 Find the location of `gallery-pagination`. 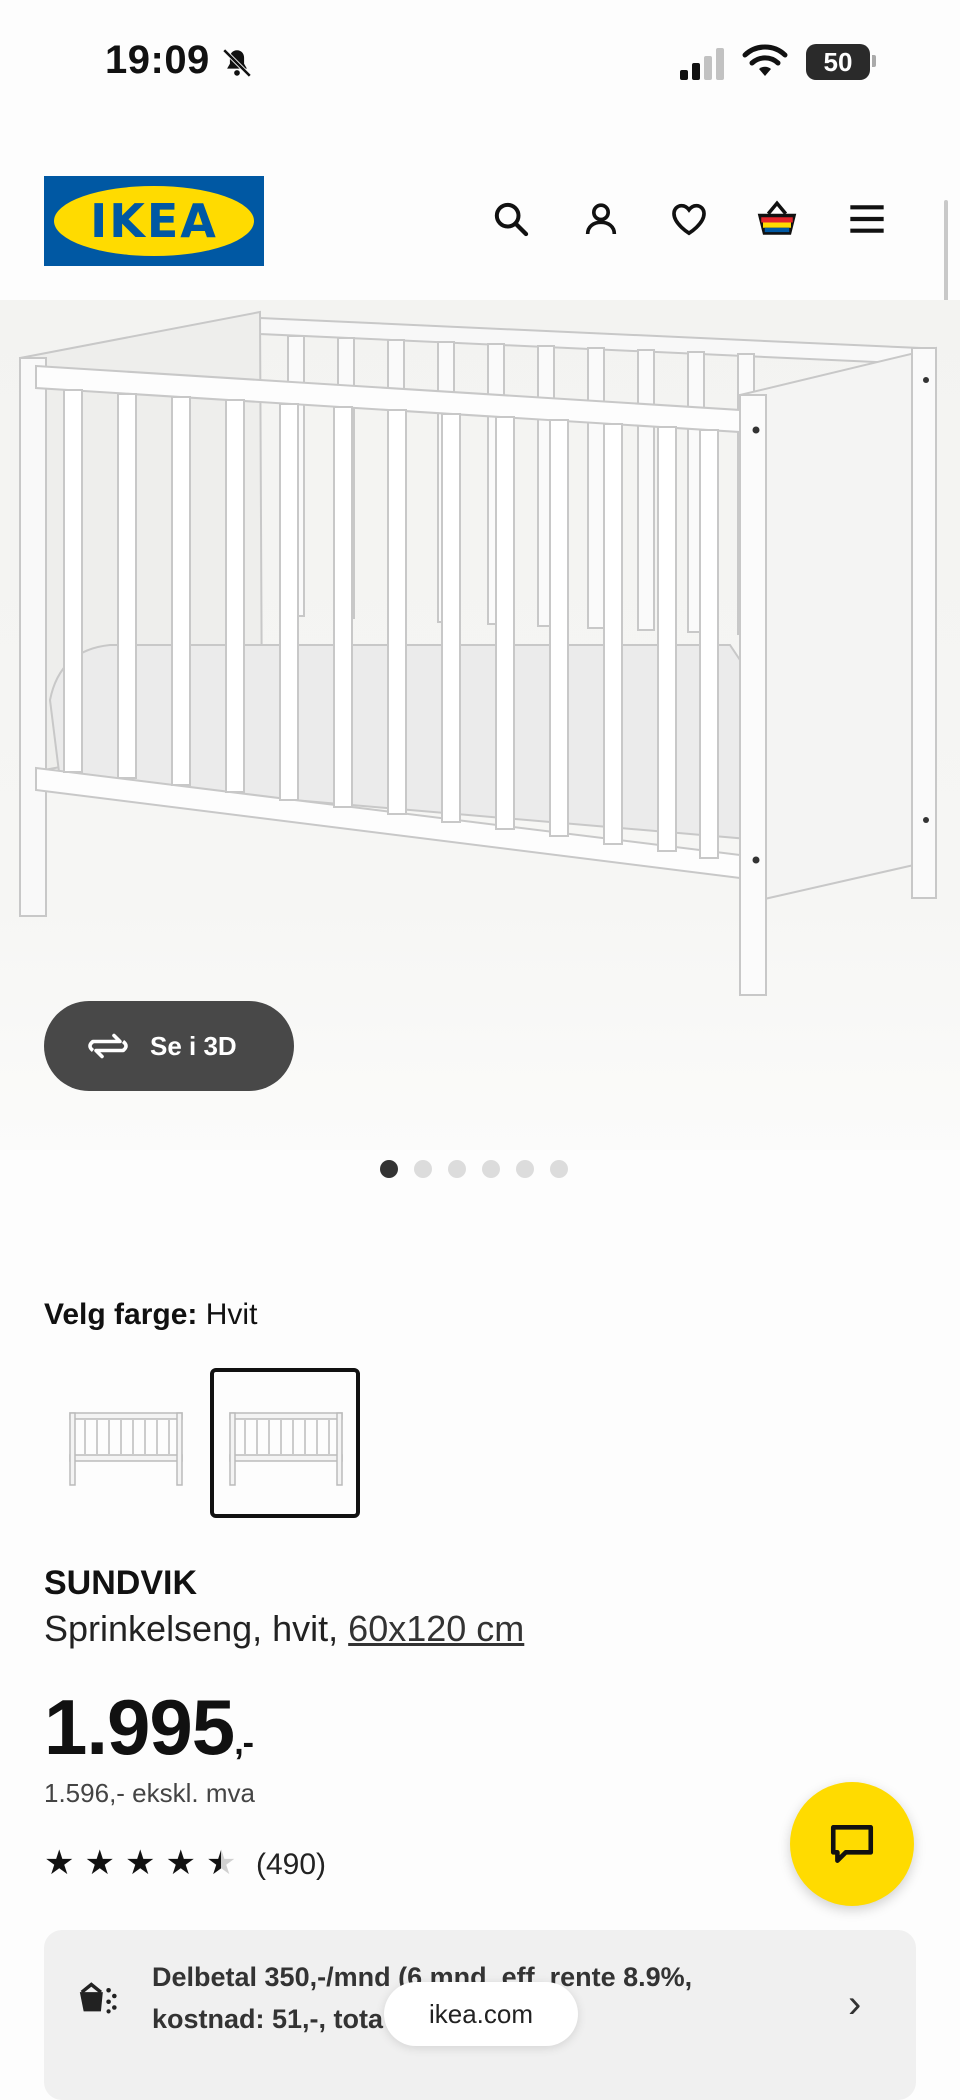

gallery-pagination is located at coordinates (474, 1169).